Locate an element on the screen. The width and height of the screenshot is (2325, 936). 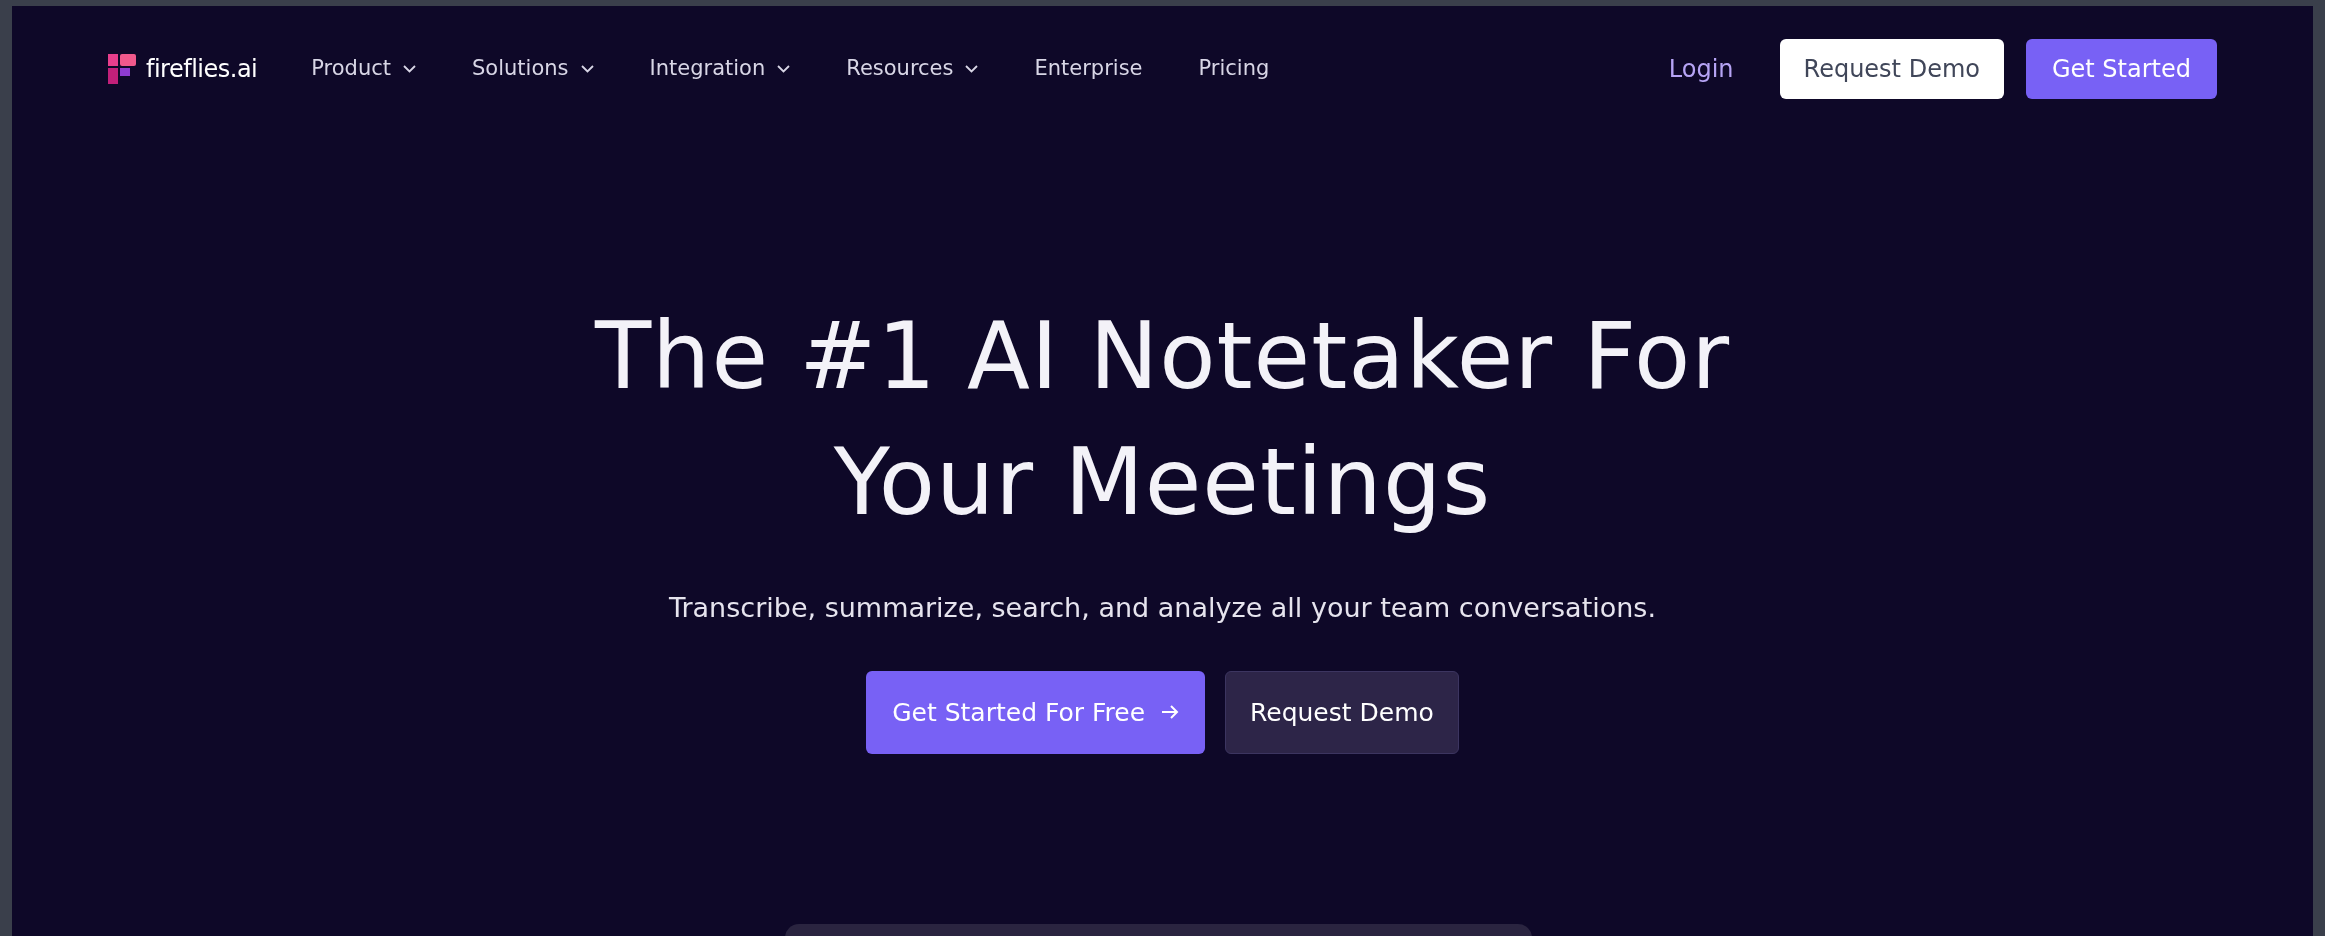
hero-subtitle: Transcribe, summarize, search, and analyze all your team conversations. is located at coordinates (1162, 608).